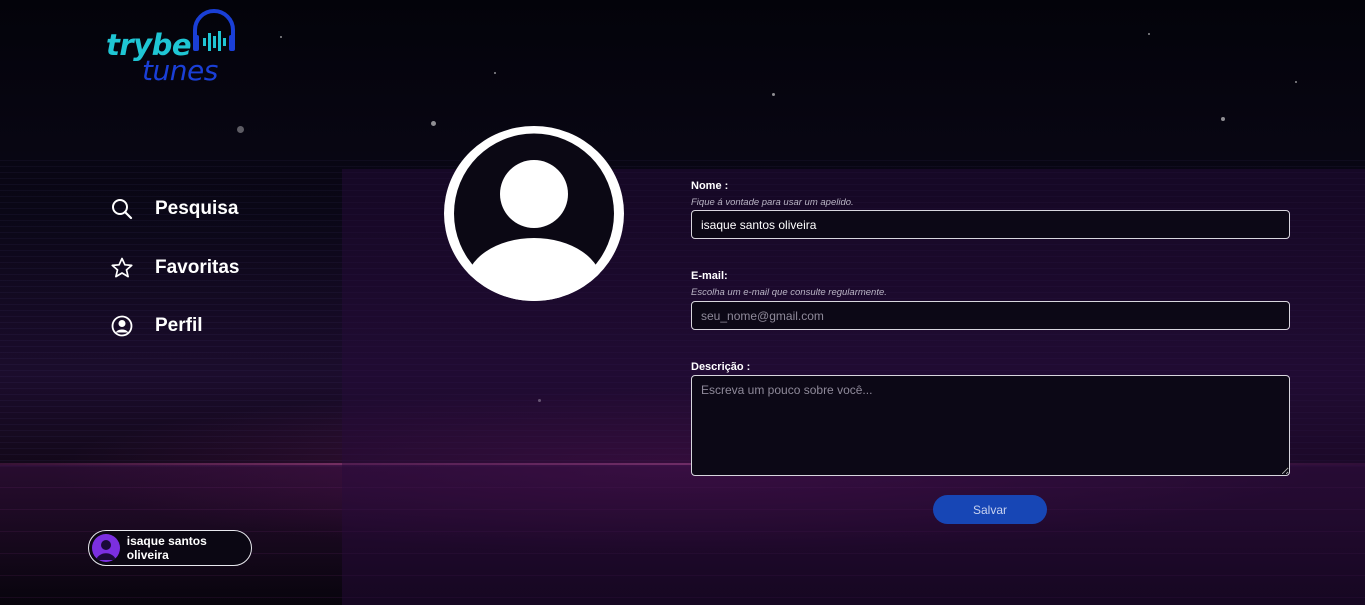  What do you see at coordinates (990, 224) in the screenshot?
I see `name-field` at bounding box center [990, 224].